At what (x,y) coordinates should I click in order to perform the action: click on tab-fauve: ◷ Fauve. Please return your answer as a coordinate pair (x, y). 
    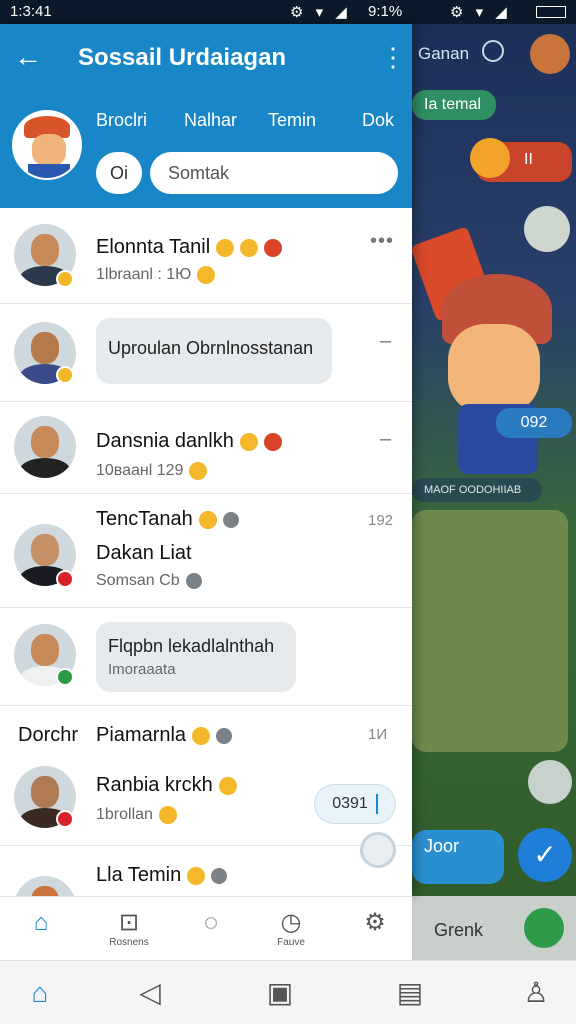
    Looking at the image, I should click on (291, 929).